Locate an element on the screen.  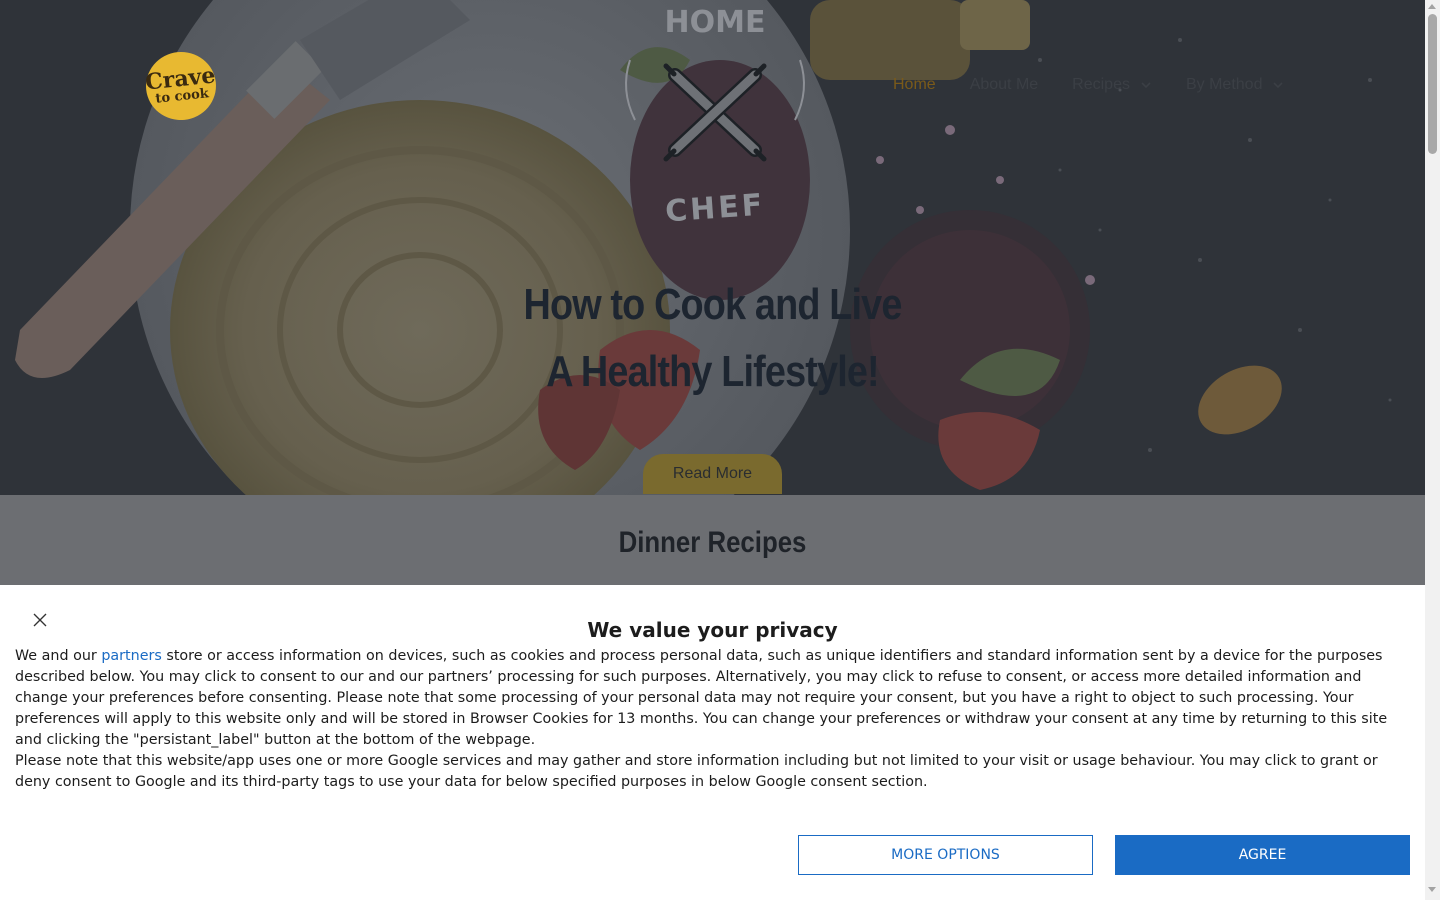
nav-item-label: Home is located at coordinates (914, 84).